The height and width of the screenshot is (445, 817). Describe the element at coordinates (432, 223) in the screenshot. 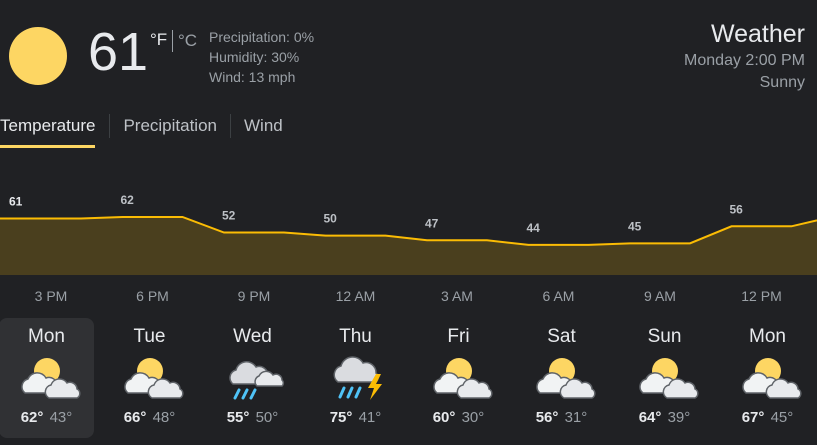

I see `chart-data-label: 47` at that location.